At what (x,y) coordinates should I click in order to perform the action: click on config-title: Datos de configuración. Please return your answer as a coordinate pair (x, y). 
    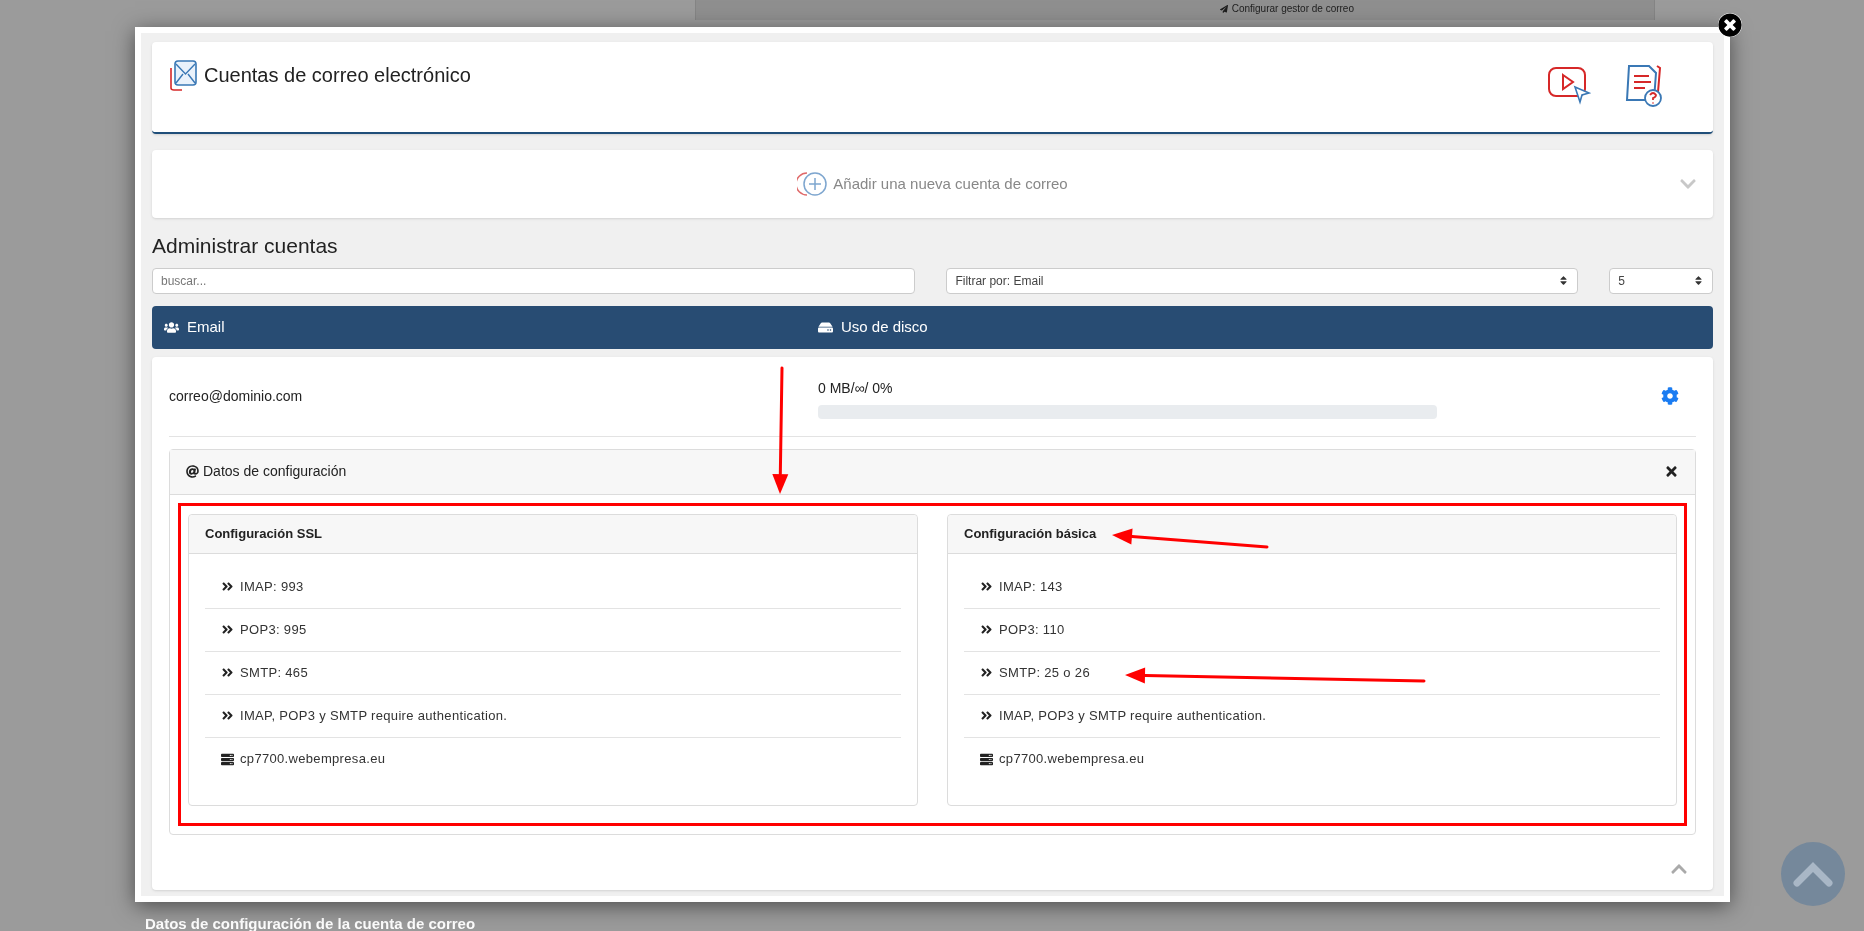
    Looking at the image, I should click on (275, 471).